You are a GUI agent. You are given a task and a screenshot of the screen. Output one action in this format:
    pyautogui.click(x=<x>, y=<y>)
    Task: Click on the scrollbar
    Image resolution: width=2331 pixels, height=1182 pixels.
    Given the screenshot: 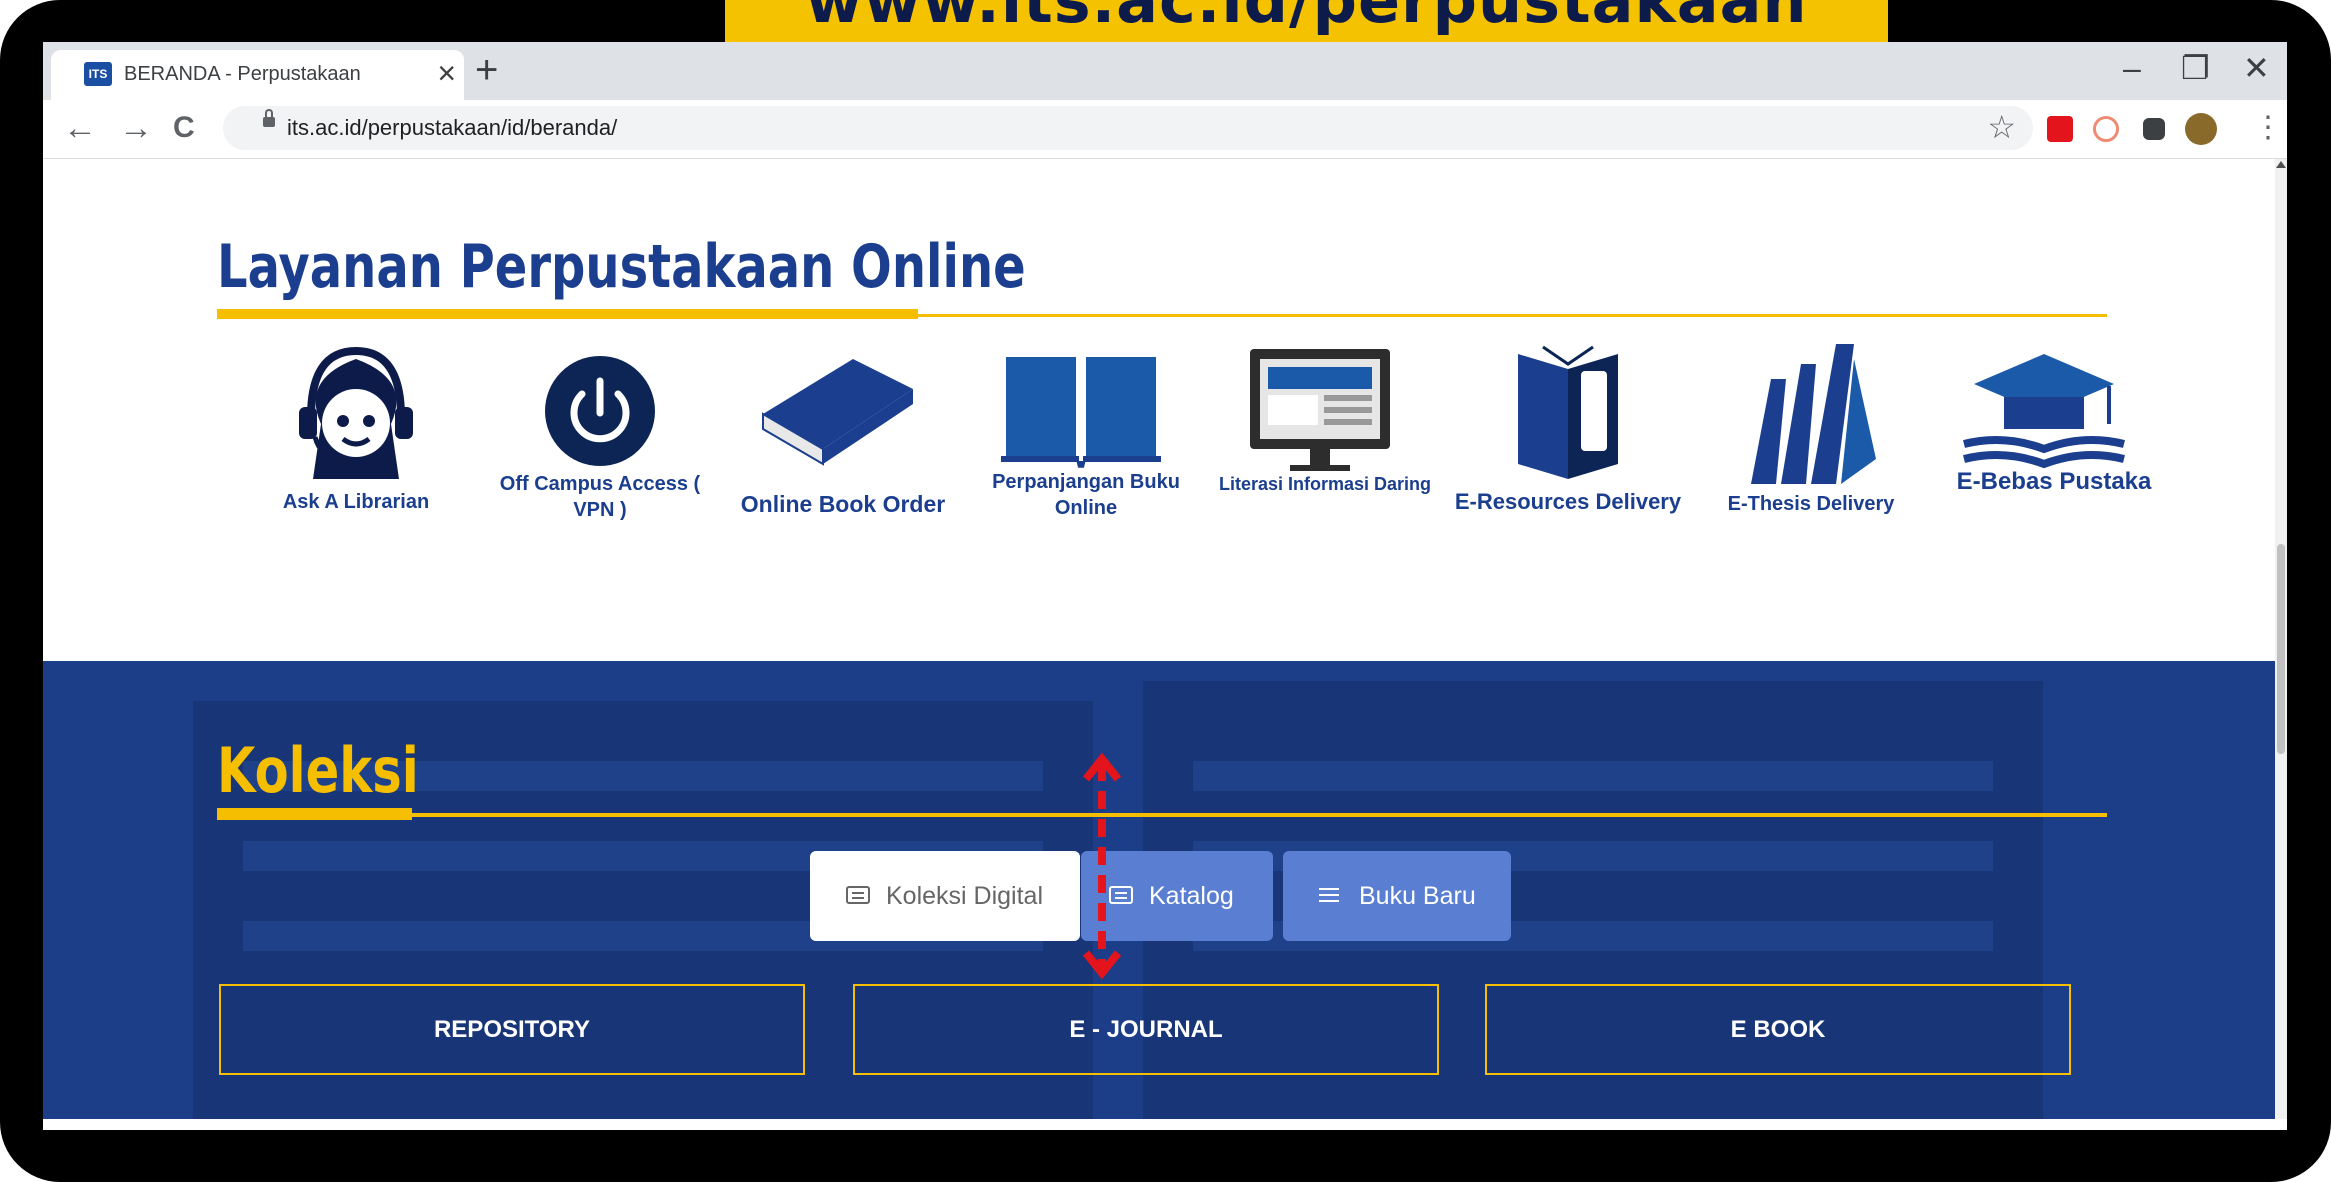 What is the action you would take?
    pyautogui.click(x=2281, y=639)
    